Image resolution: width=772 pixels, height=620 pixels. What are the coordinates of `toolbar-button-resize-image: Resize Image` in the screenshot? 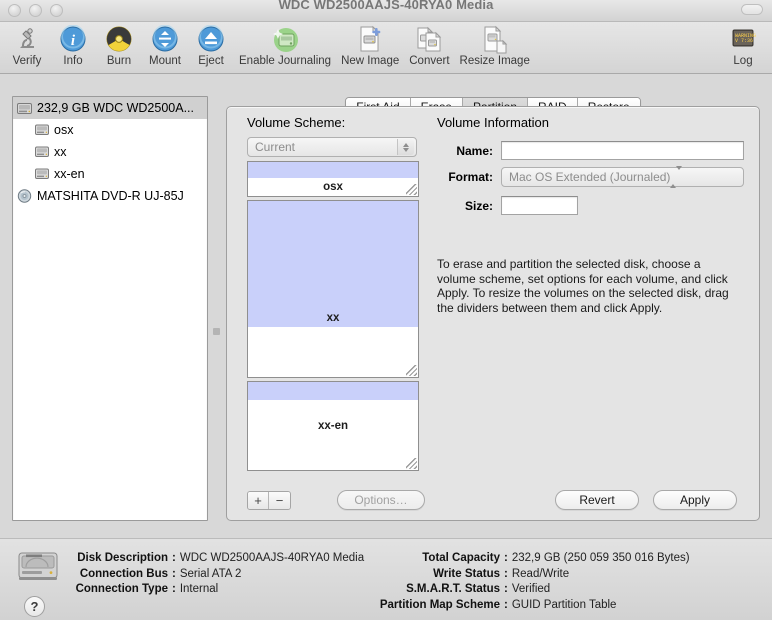 It's located at (495, 45).